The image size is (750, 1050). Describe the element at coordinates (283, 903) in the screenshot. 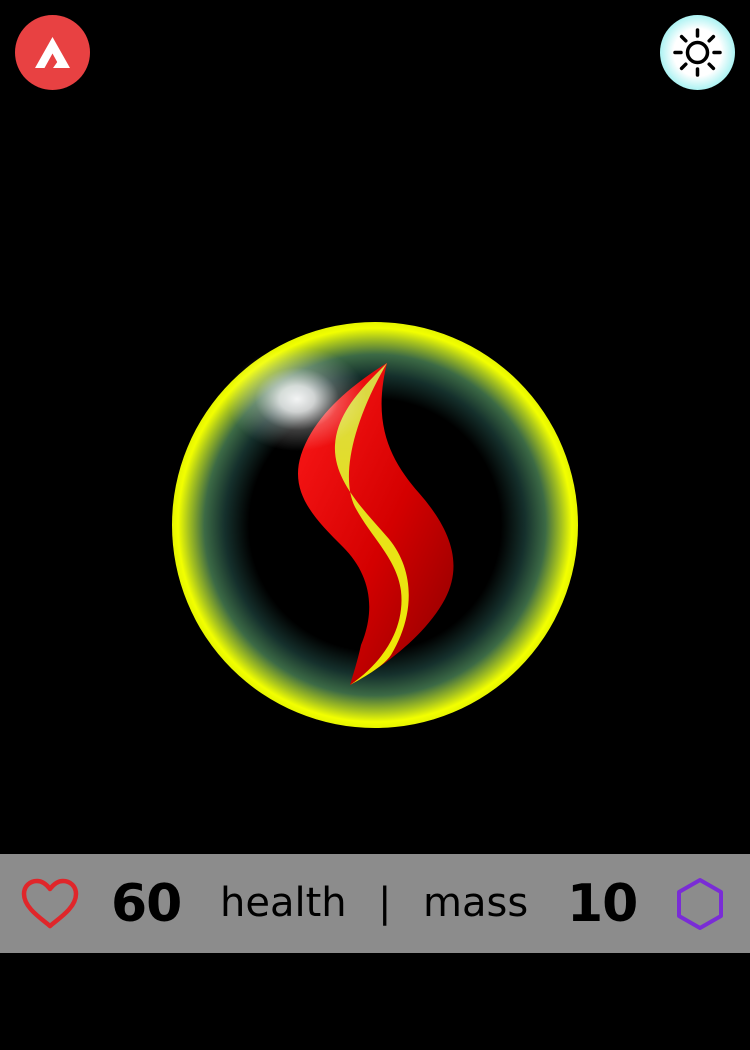

I see `health-label: health` at that location.